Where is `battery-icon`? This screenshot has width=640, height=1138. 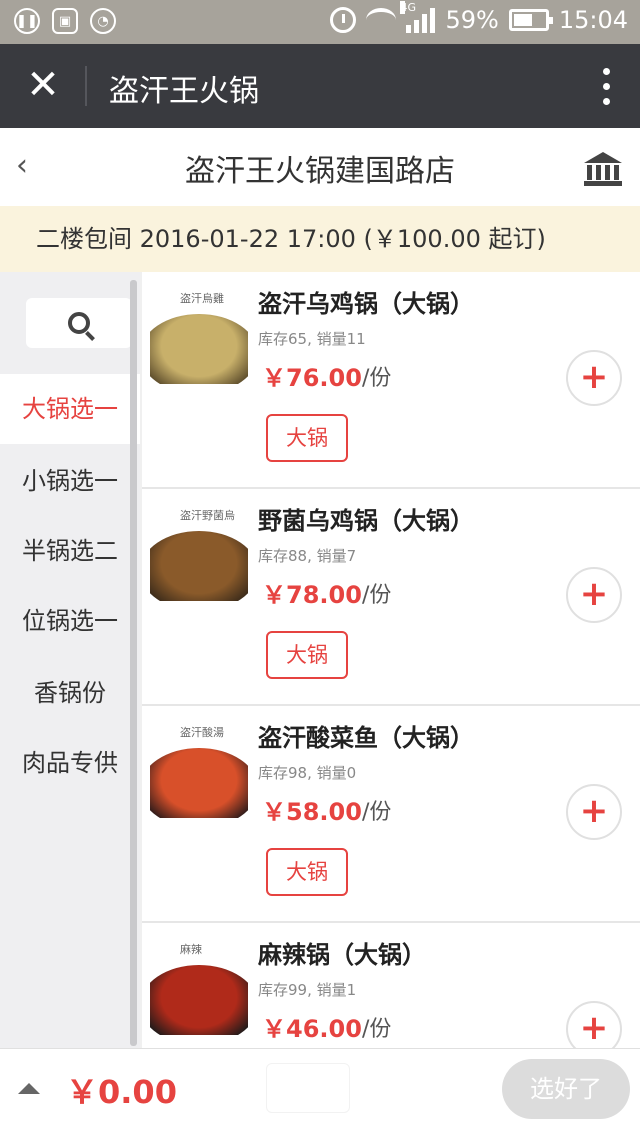 battery-icon is located at coordinates (530, 20).